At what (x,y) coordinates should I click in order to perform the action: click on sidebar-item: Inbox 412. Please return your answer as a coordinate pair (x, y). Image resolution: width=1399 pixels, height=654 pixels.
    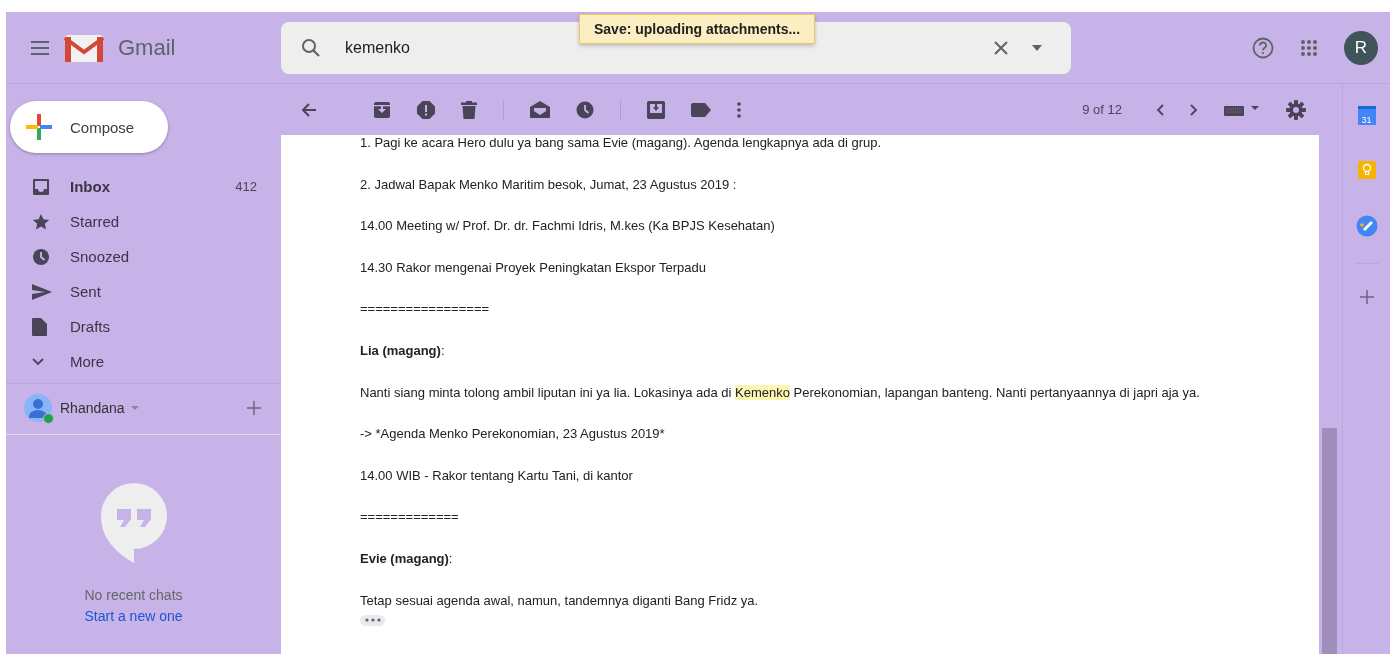
    Looking at the image, I should click on (143, 186).